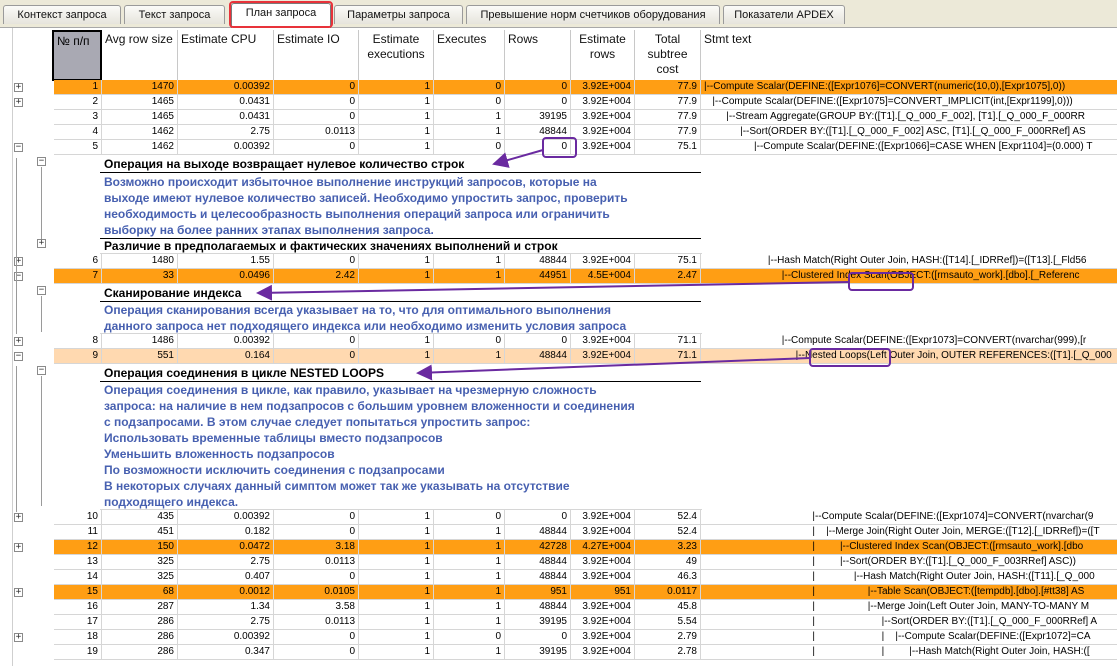 The height and width of the screenshot is (666, 1117). I want to click on cell-total-subtree-cost: 77.9, so click(668, 117).